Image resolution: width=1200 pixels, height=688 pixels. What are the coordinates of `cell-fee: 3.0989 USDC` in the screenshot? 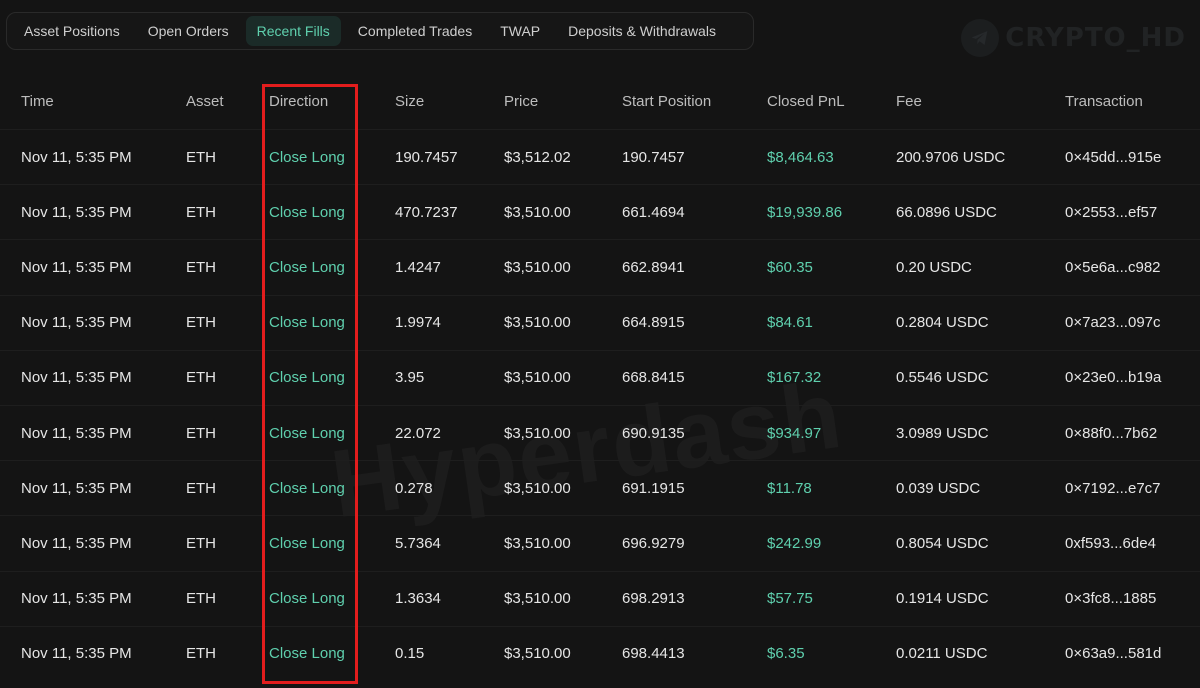 It's located at (942, 433).